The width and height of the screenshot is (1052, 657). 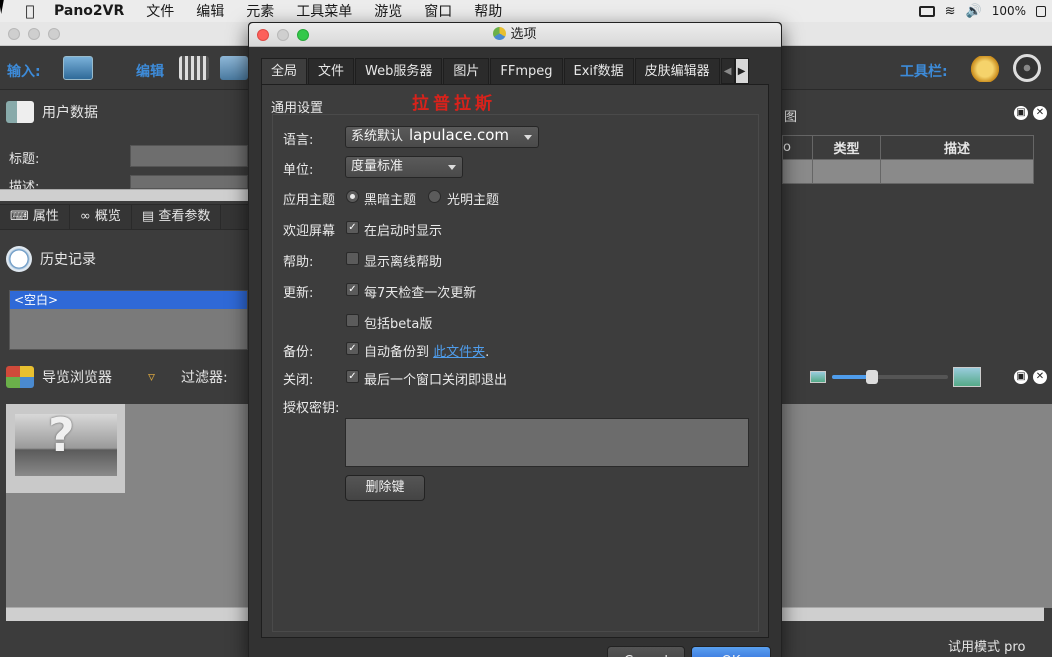 What do you see at coordinates (19, 259) in the screenshot?
I see `clock-icon` at bounding box center [19, 259].